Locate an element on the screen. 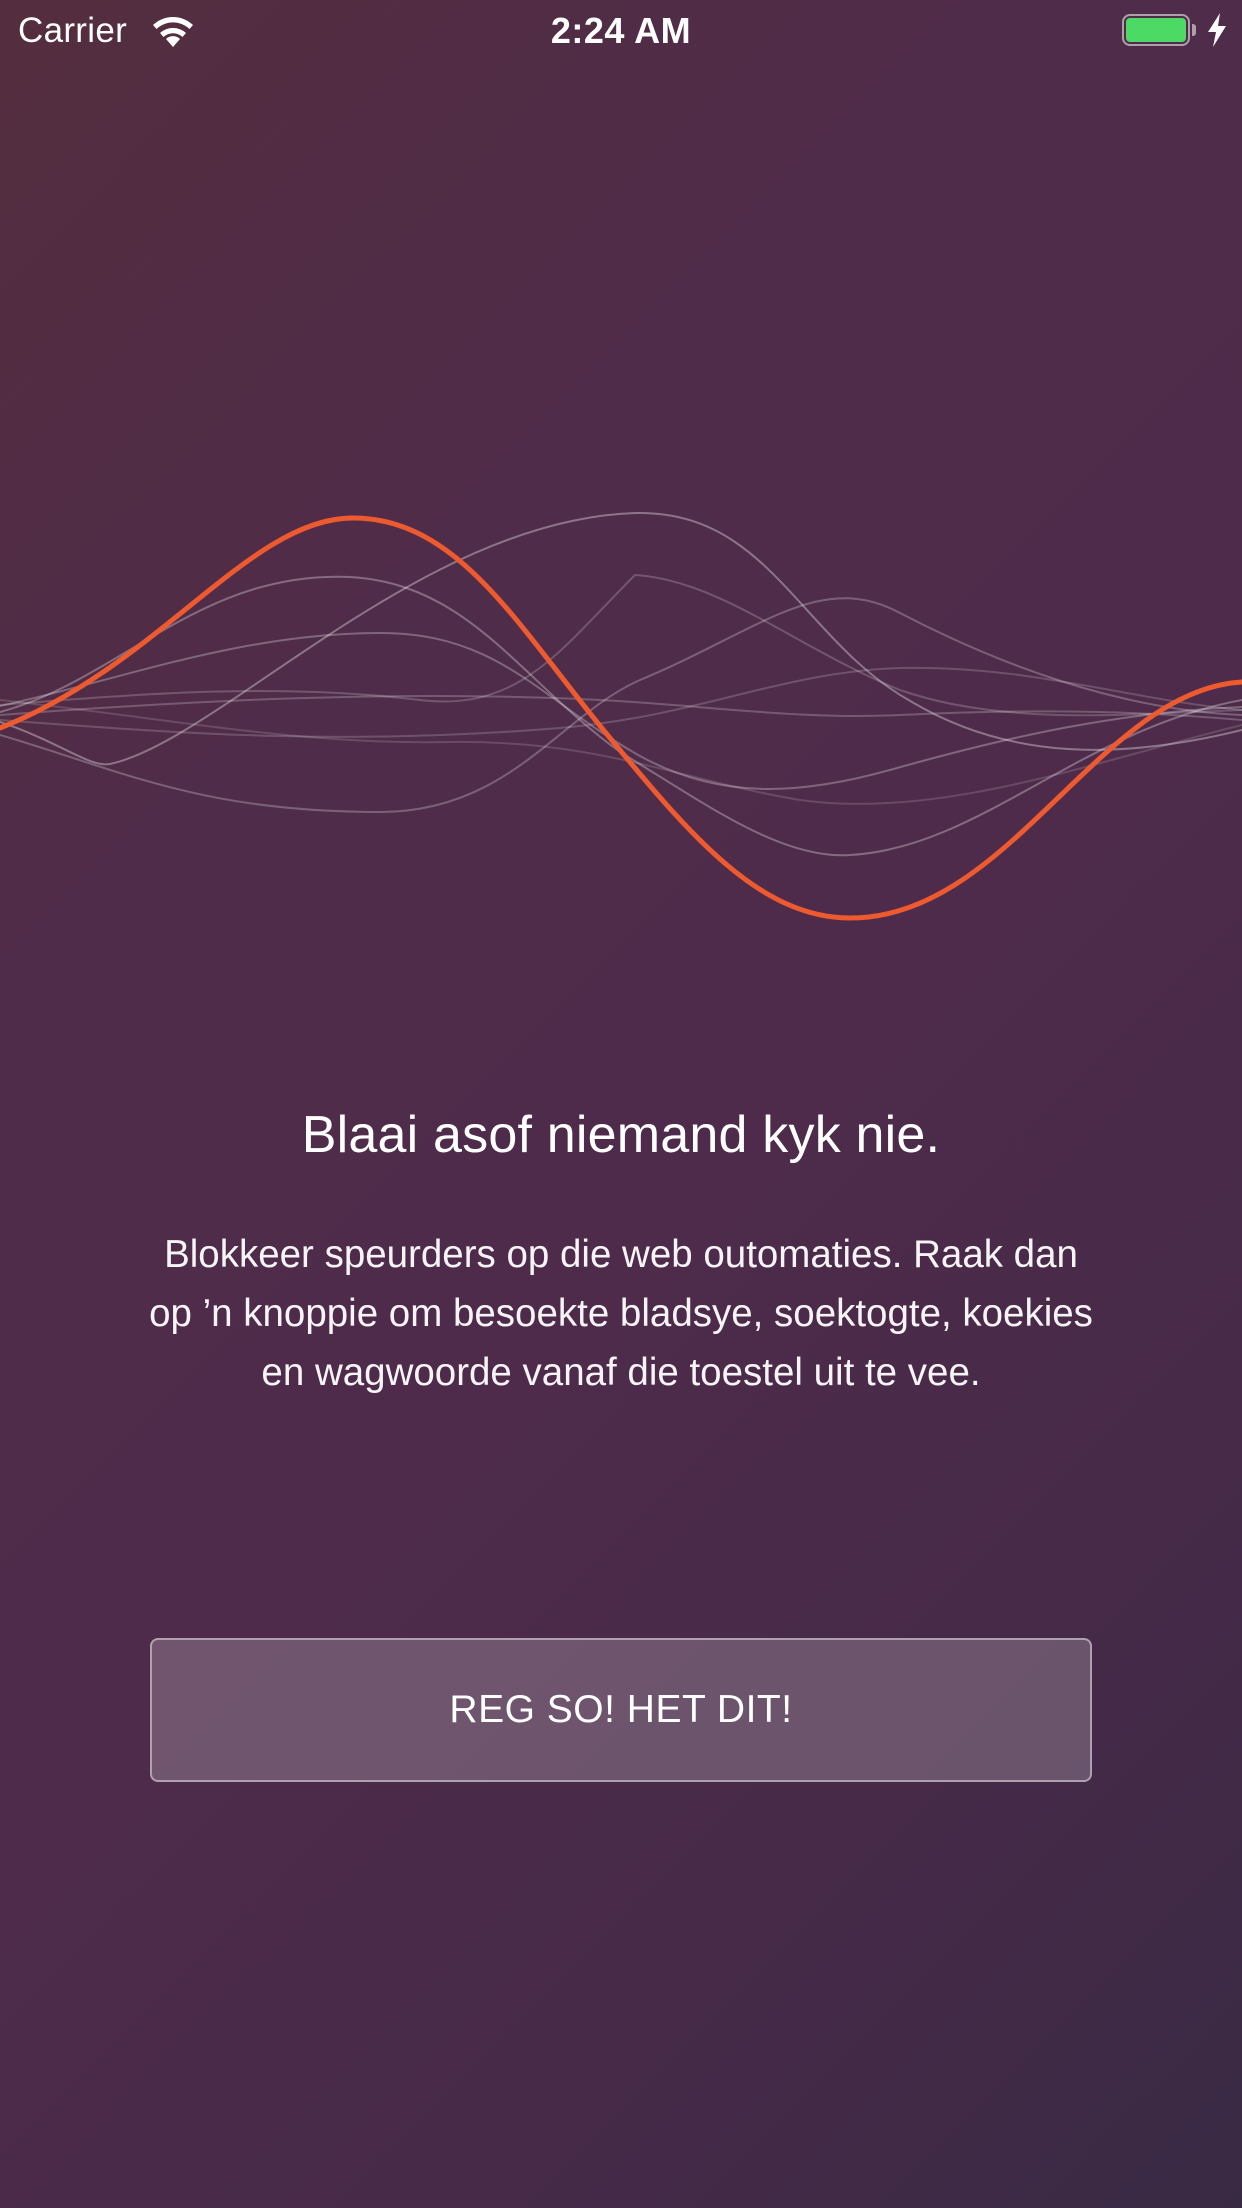 This screenshot has height=2208, width=1242. status-bar: Carrier 2:24 AM is located at coordinates (621, 31).